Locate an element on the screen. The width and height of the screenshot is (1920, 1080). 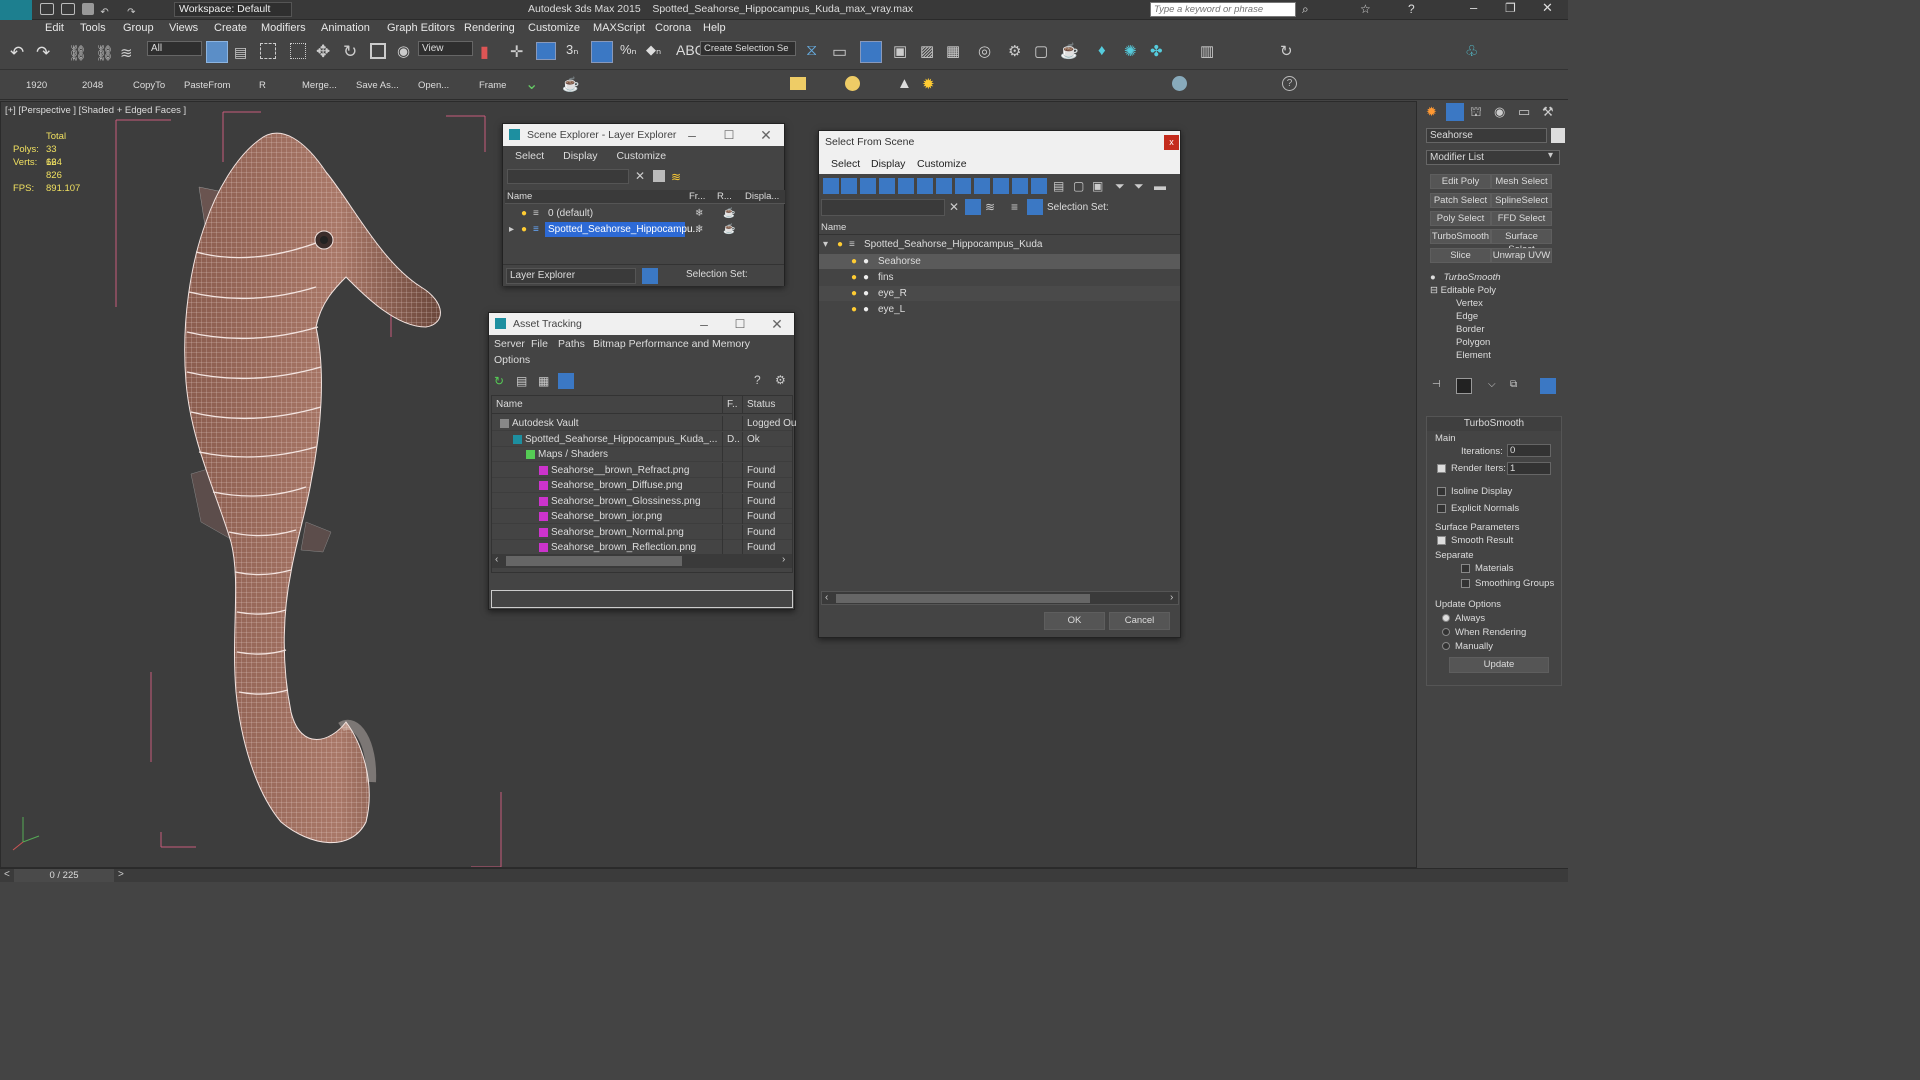
render-iters-spinner: 1 is located at coordinates (1529, 468).